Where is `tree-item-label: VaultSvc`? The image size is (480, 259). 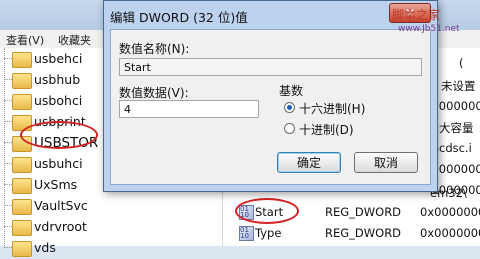 tree-item-label: VaultSvc is located at coordinates (61, 205).